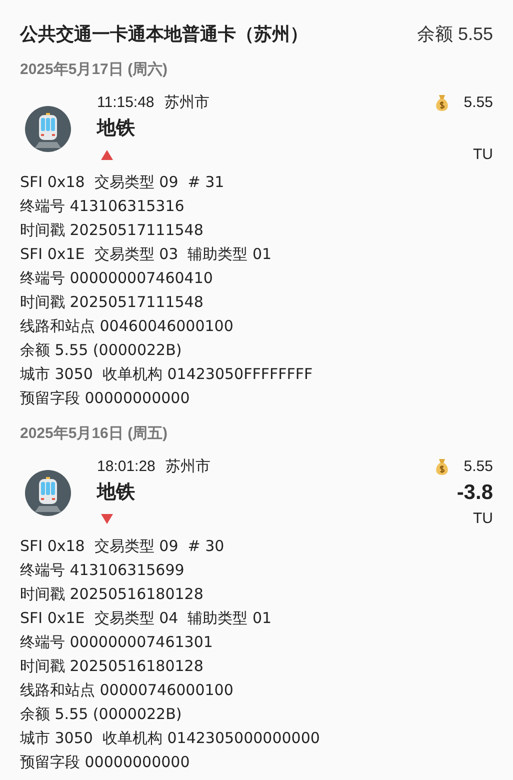  I want to click on record-detail: 城市 3050 收单机构 01423050FFFFFFFF, so click(166, 374).